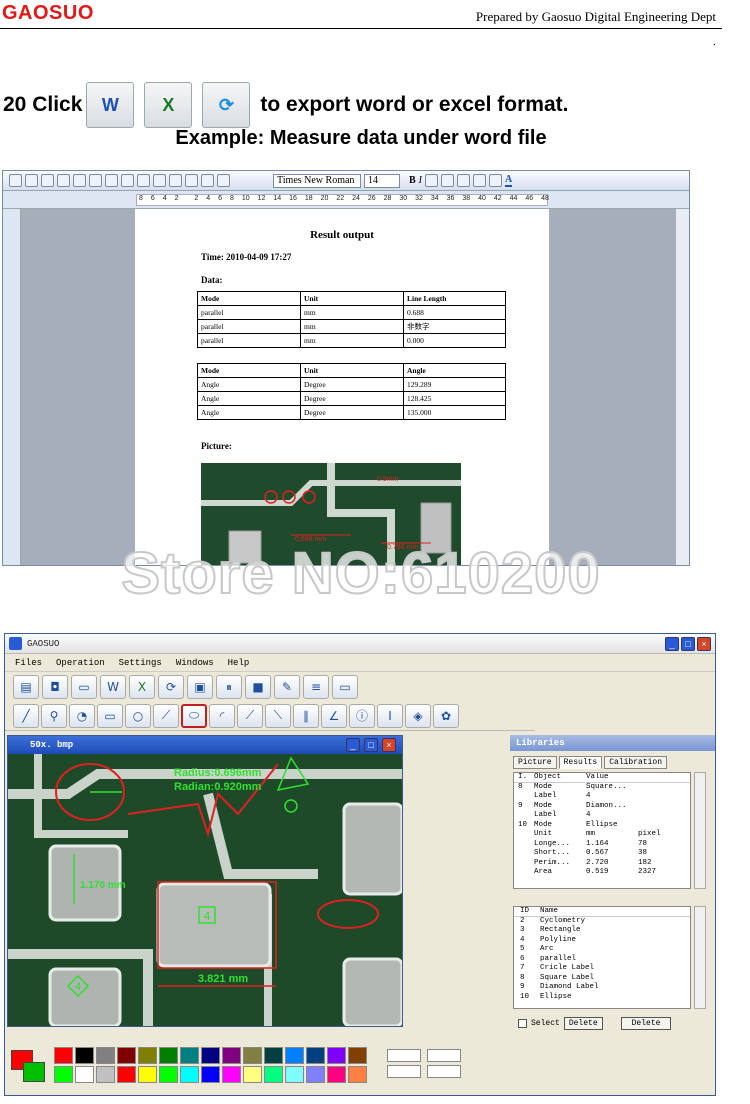  I want to click on close-button: ×, so click(704, 644).